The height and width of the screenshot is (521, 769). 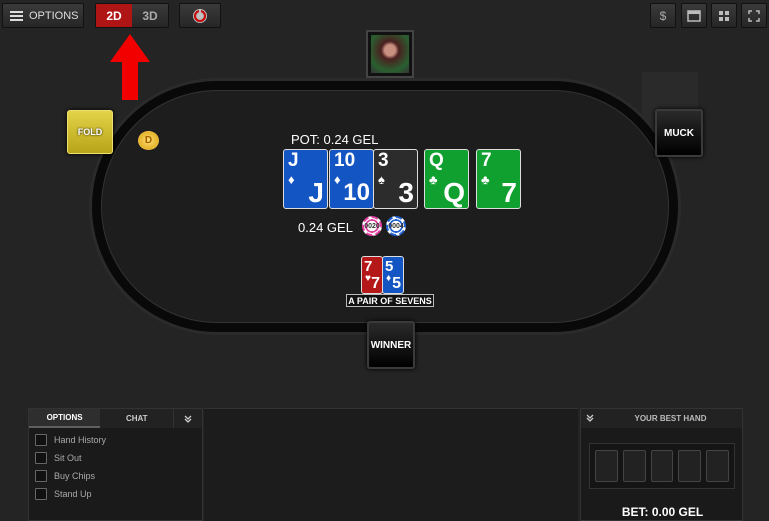 I want to click on chip-stack: 0004, so click(x=396, y=226).